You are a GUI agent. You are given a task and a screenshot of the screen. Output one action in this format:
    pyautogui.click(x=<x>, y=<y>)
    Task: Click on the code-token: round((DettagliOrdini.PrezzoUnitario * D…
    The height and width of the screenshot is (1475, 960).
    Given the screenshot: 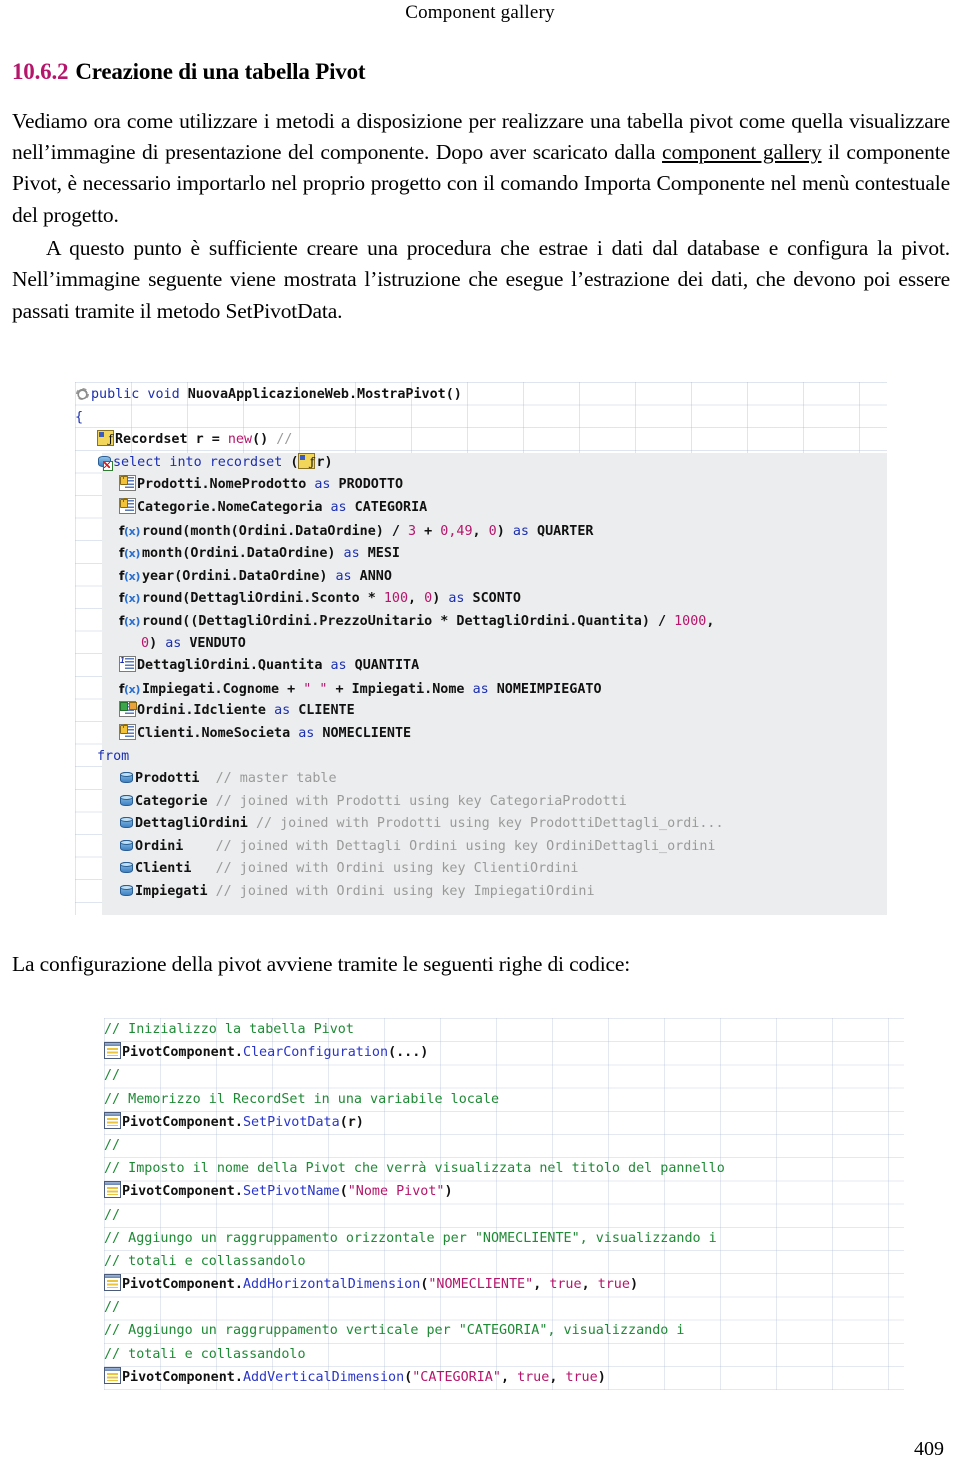 What is the action you would take?
    pyautogui.click(x=408, y=621)
    